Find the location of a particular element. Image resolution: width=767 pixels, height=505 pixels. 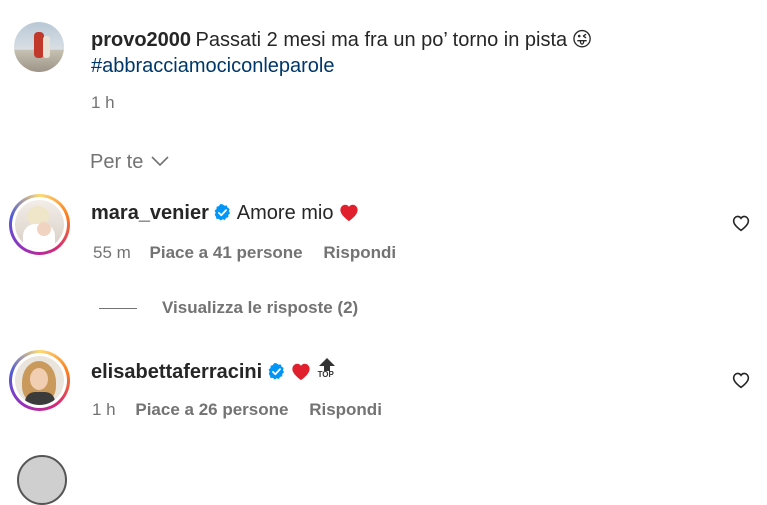

replies-divider is located at coordinates (118, 308).